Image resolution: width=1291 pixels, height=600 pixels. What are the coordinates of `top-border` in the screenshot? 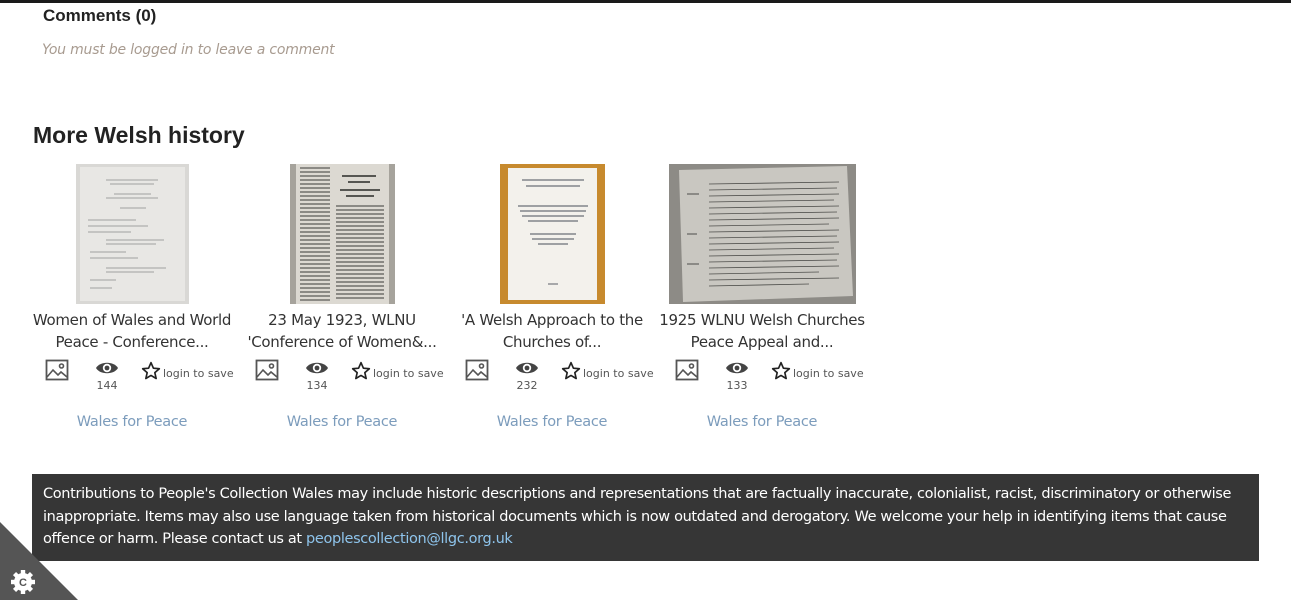 It's located at (645, 1).